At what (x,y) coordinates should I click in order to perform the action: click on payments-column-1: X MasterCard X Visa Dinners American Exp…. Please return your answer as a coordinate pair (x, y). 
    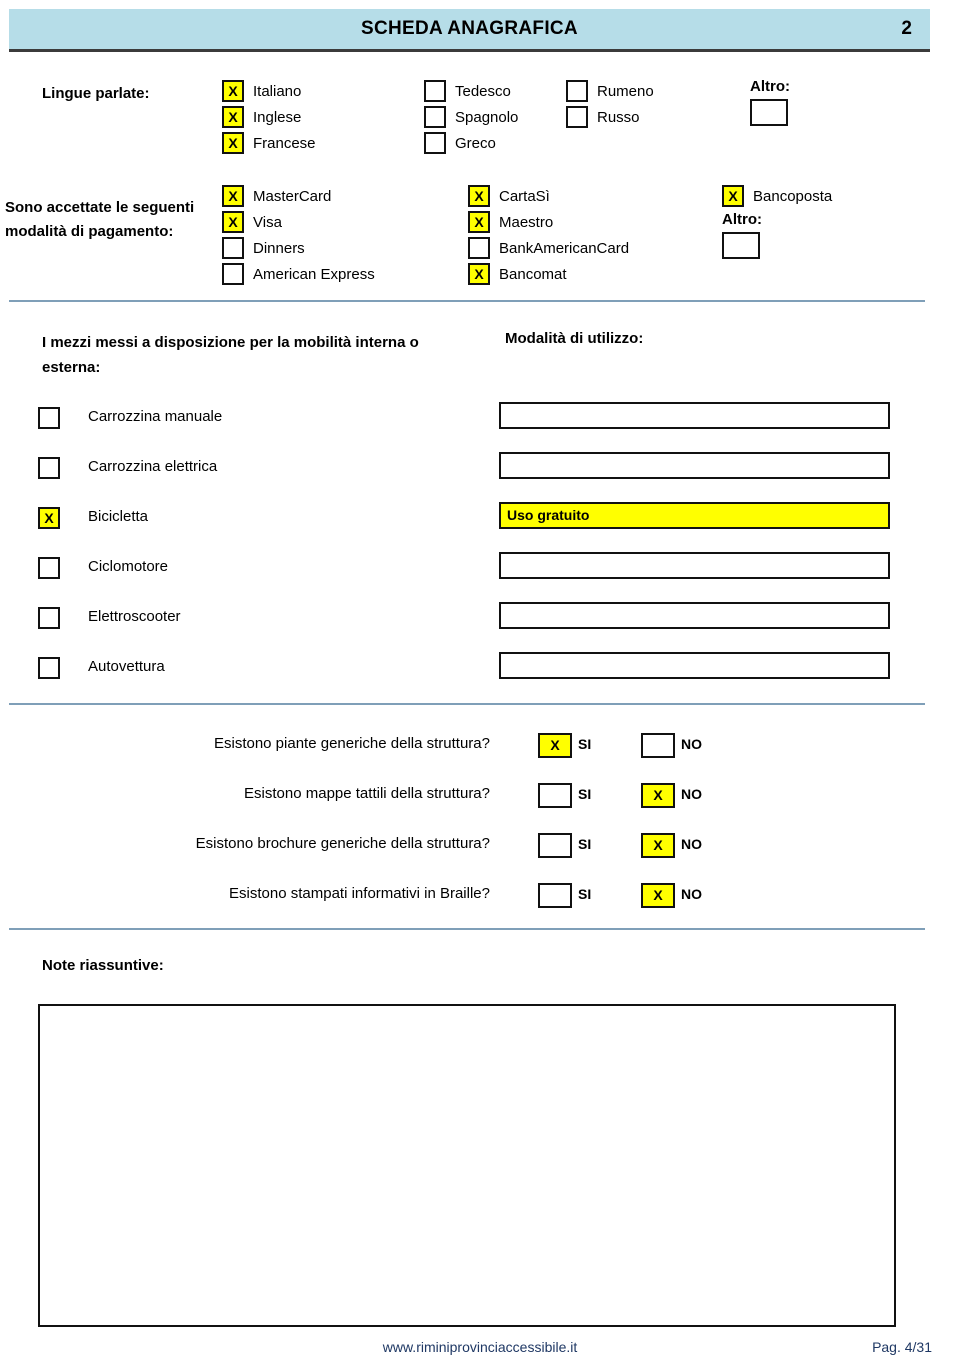
    Looking at the image, I should click on (298, 235).